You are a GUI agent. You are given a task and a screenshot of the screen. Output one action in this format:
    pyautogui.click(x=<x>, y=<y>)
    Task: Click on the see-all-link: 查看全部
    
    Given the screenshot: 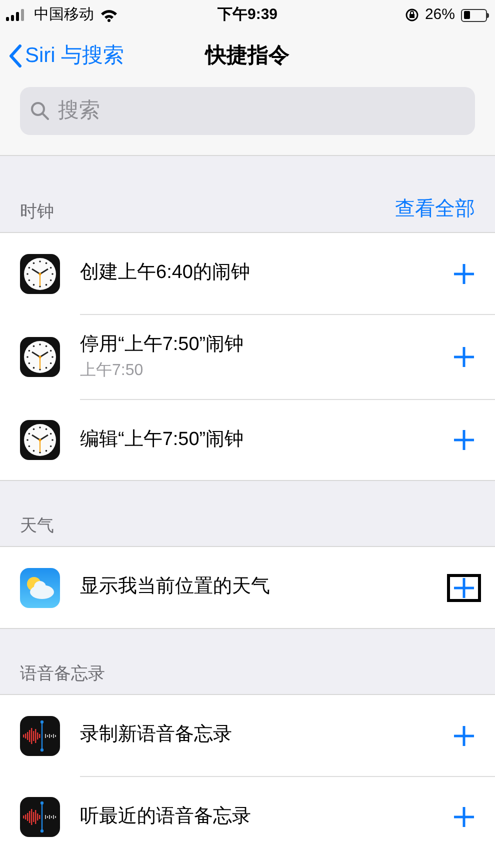 What is the action you would take?
    pyautogui.click(x=435, y=209)
    